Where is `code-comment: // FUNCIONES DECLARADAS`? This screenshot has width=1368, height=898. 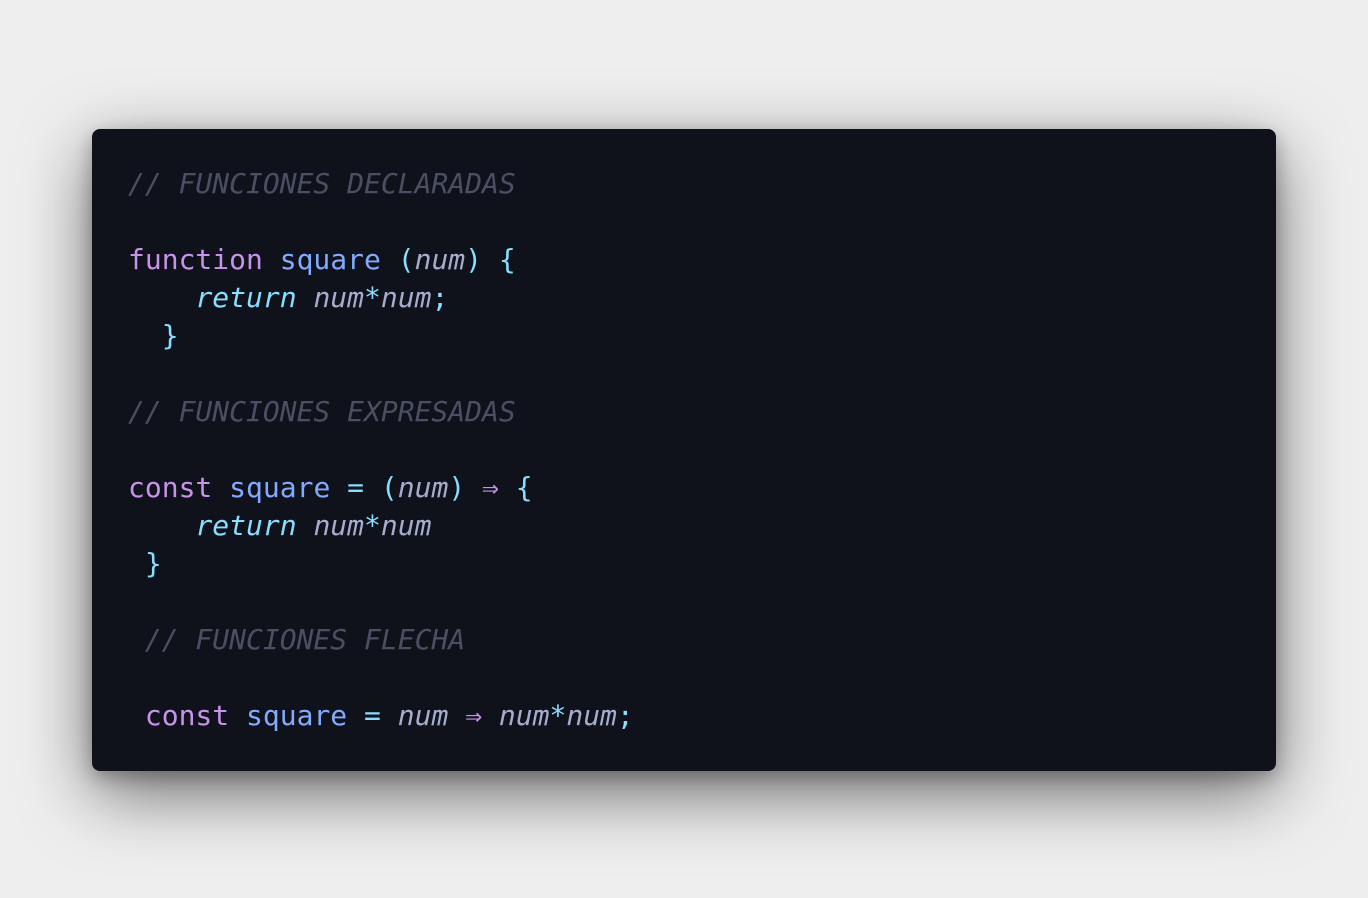
code-comment: // FUNCIONES DECLARADAS is located at coordinates (322, 183).